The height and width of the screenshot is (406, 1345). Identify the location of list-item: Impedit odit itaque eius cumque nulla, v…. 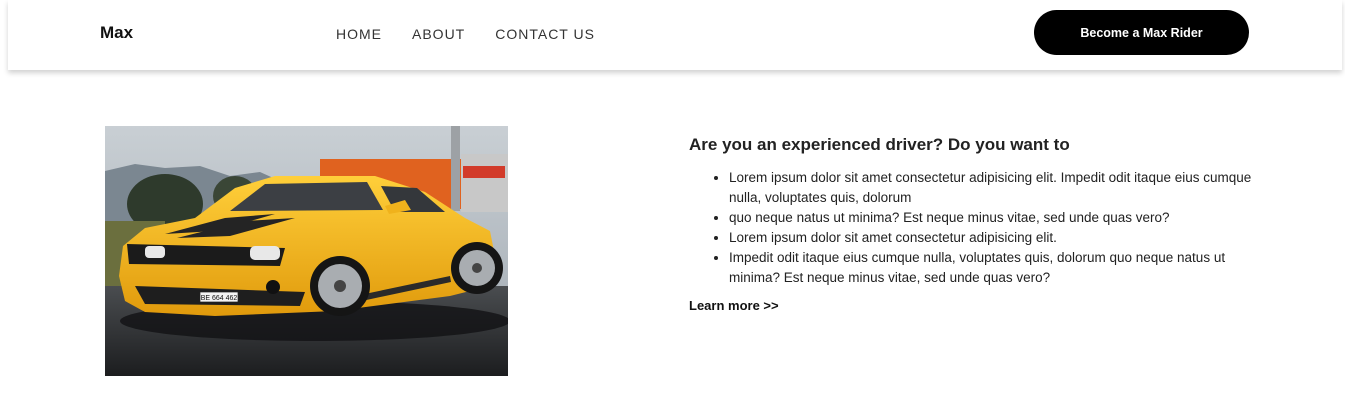
(999, 268).